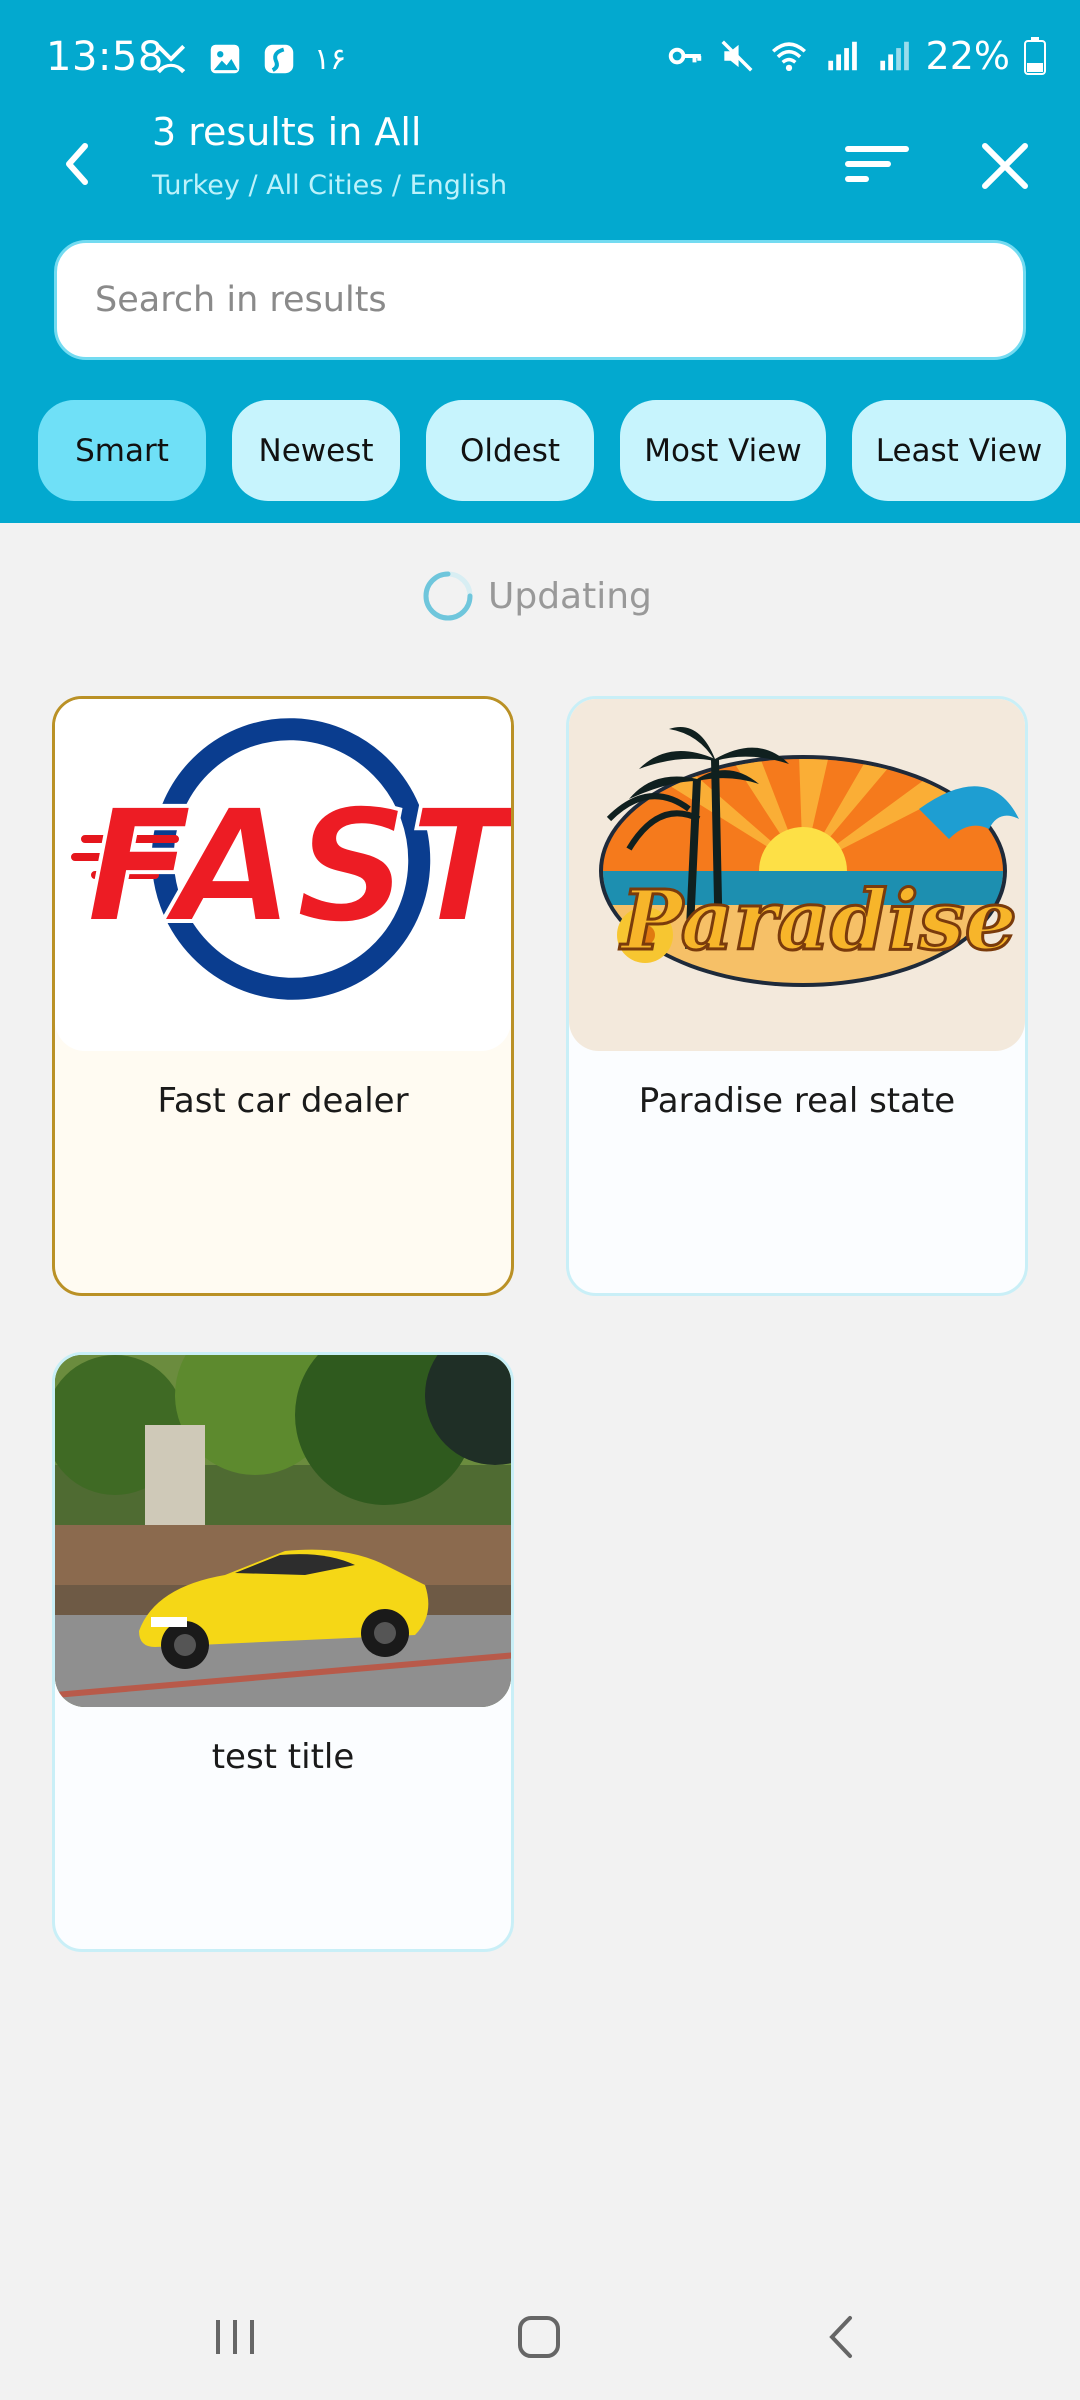 This screenshot has width=1080, height=2400. I want to click on result-card-paradise-real-state: Paradise Paradise real state, so click(797, 996).